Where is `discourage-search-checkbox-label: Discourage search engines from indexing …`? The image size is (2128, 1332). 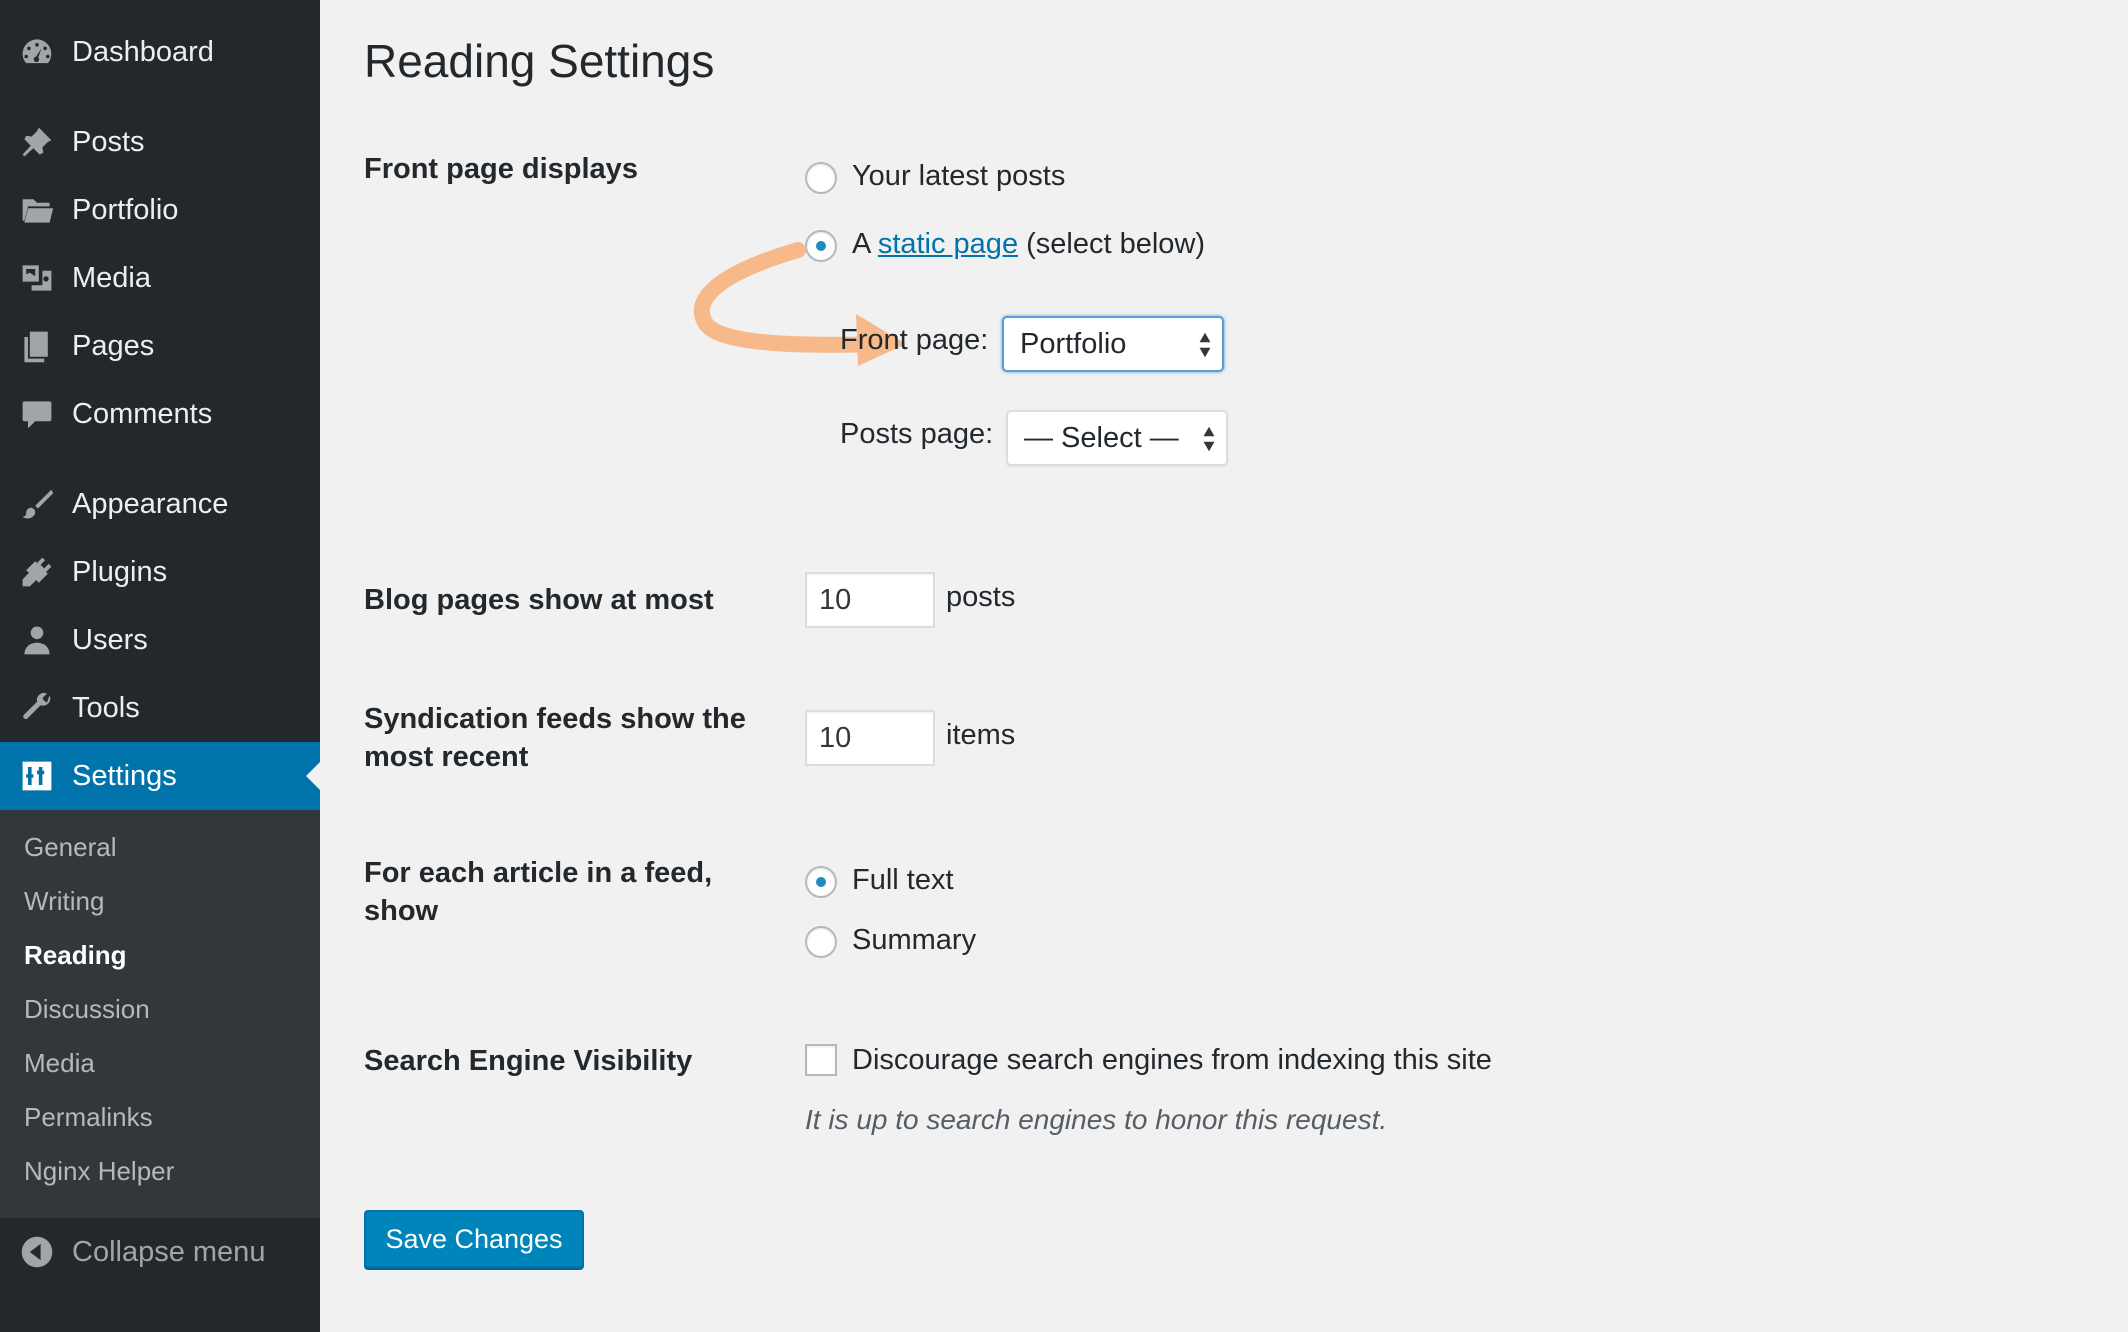 discourage-search-checkbox-label: Discourage search engines from indexing … is located at coordinates (1172, 1060).